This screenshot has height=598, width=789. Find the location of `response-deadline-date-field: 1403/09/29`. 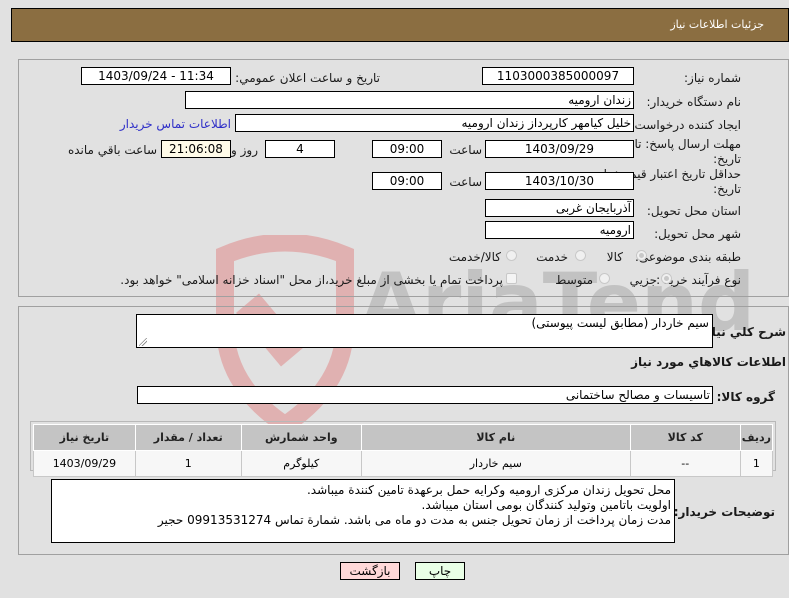

response-deadline-date-field: 1403/09/29 is located at coordinates (559, 149).